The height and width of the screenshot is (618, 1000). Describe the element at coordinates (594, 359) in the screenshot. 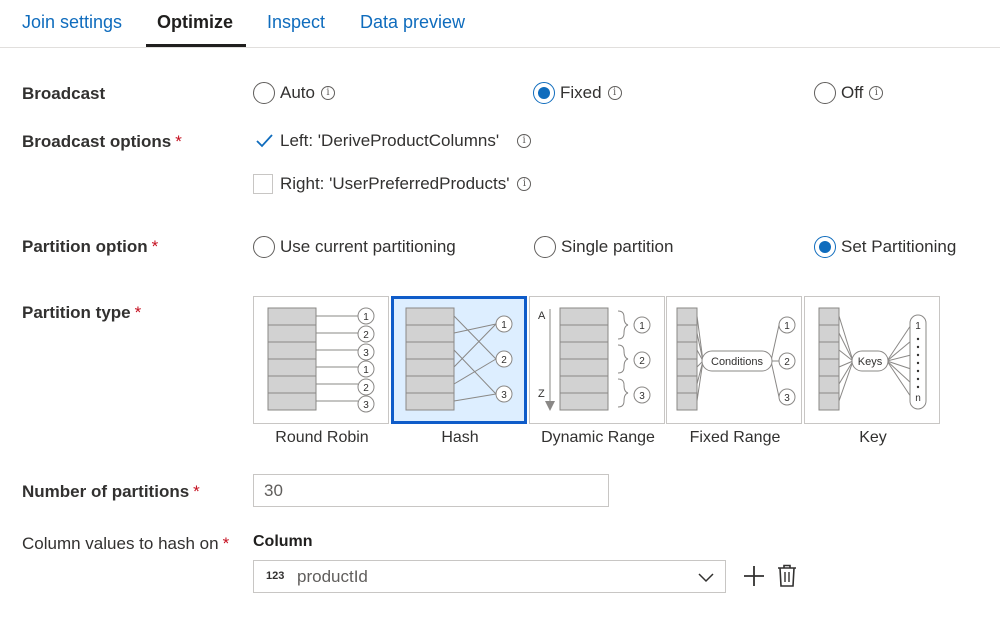

I see `dynamic-range-diagram-icon: A Z 1 2 3` at that location.